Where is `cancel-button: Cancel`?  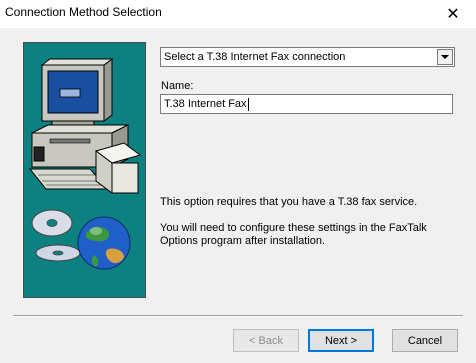 cancel-button: Cancel is located at coordinates (425, 340).